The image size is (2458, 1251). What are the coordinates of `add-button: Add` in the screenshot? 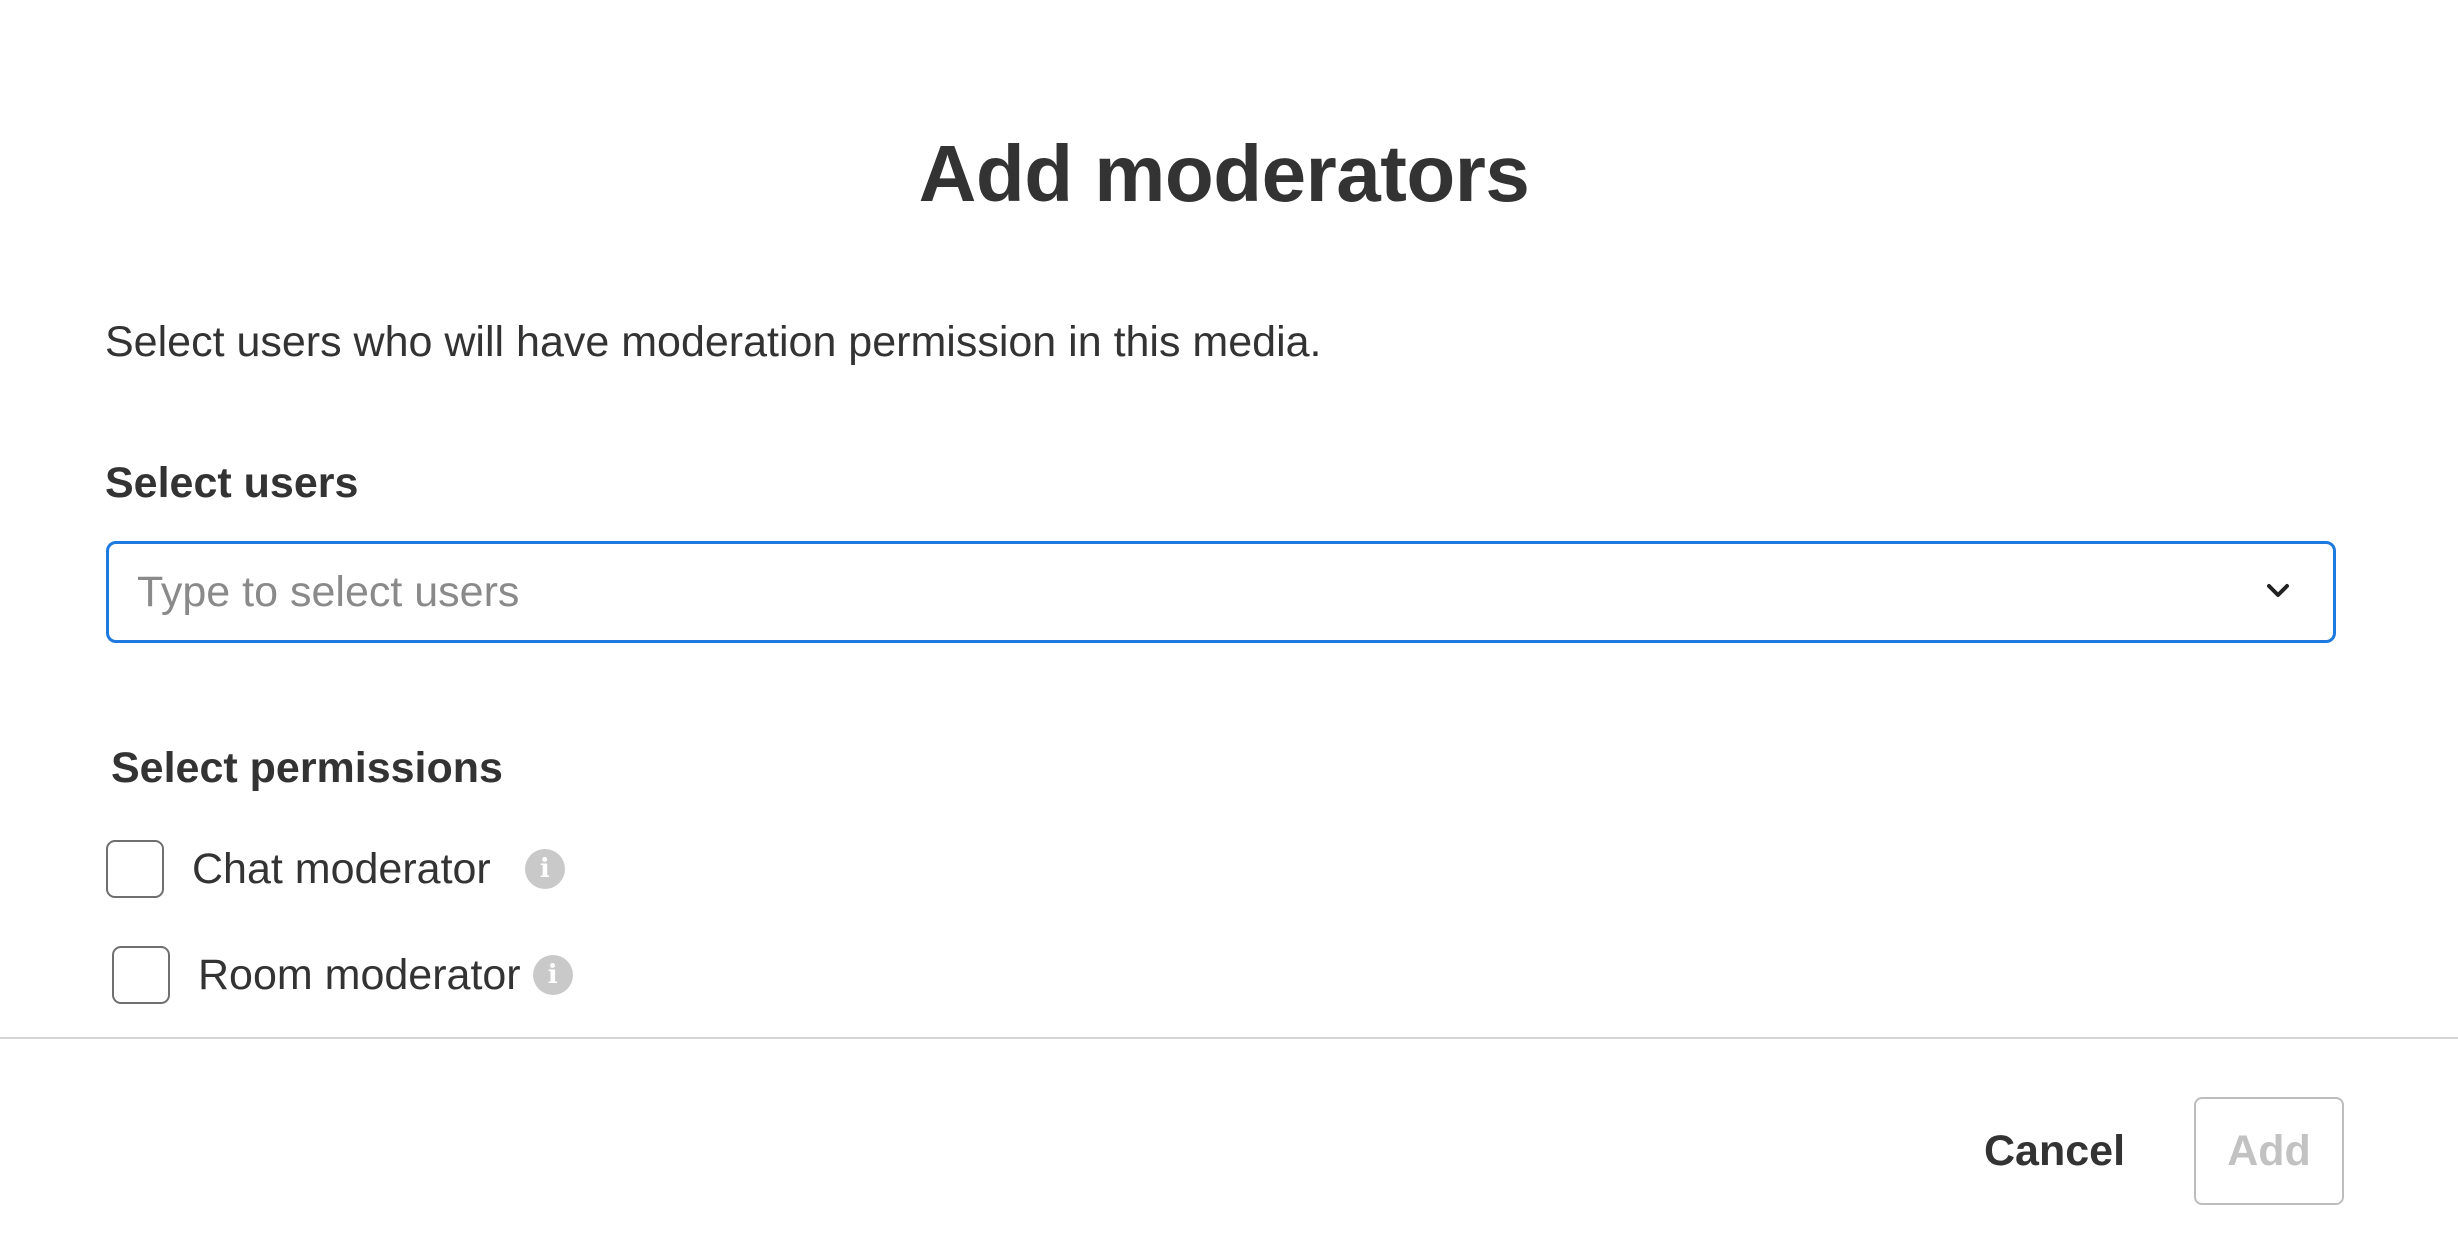 It's located at (2269, 1151).